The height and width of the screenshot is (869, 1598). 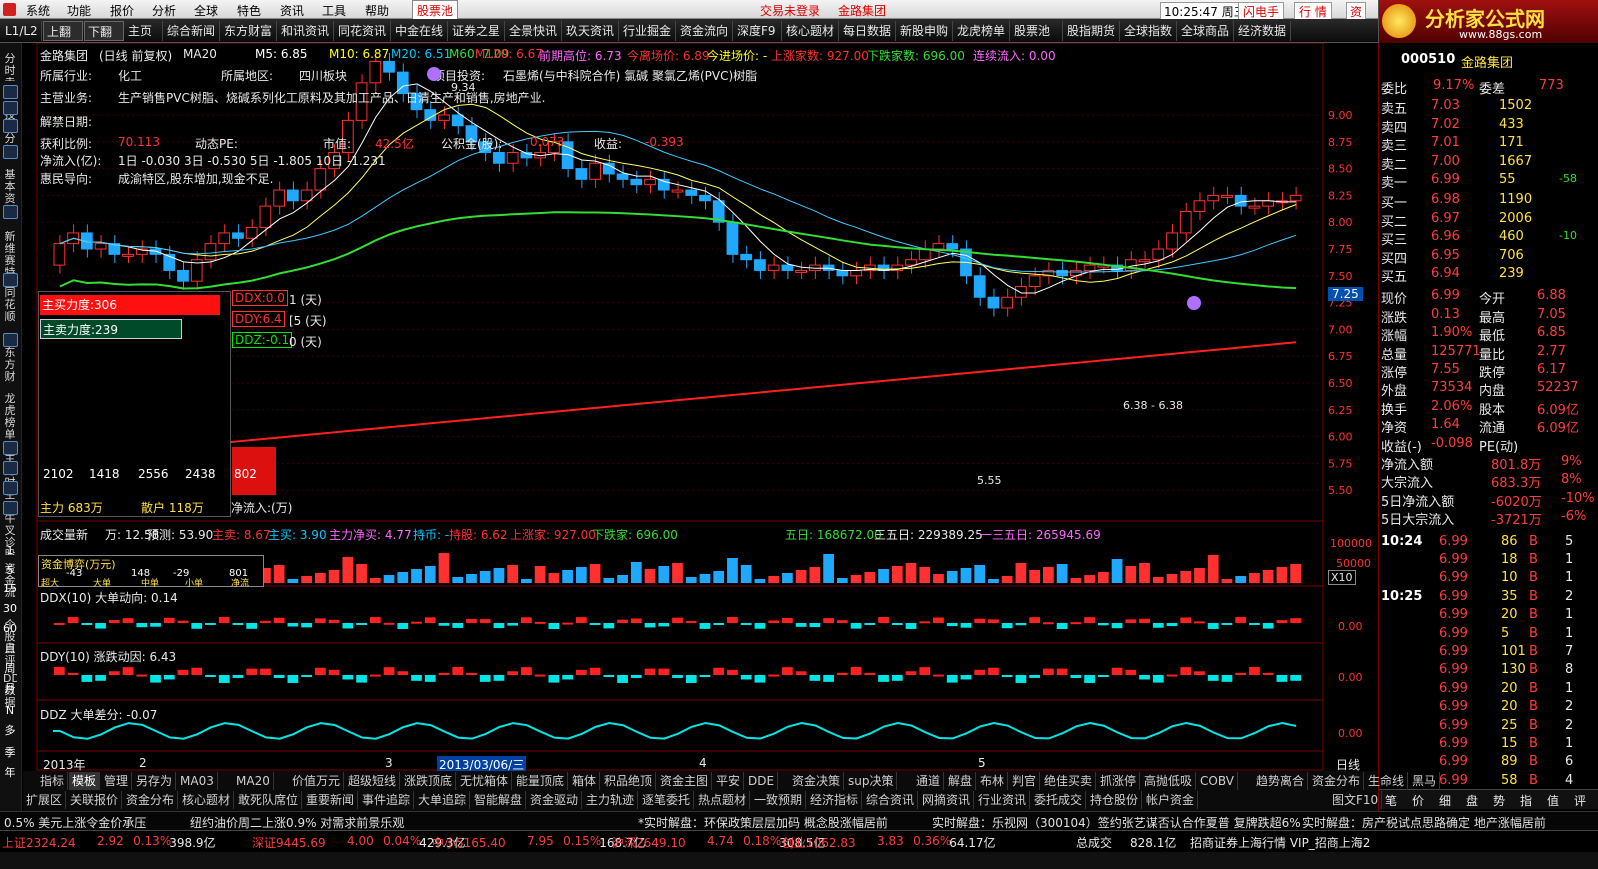 I want to click on sidebar-item: 新维赛特, so click(x=10, y=252).